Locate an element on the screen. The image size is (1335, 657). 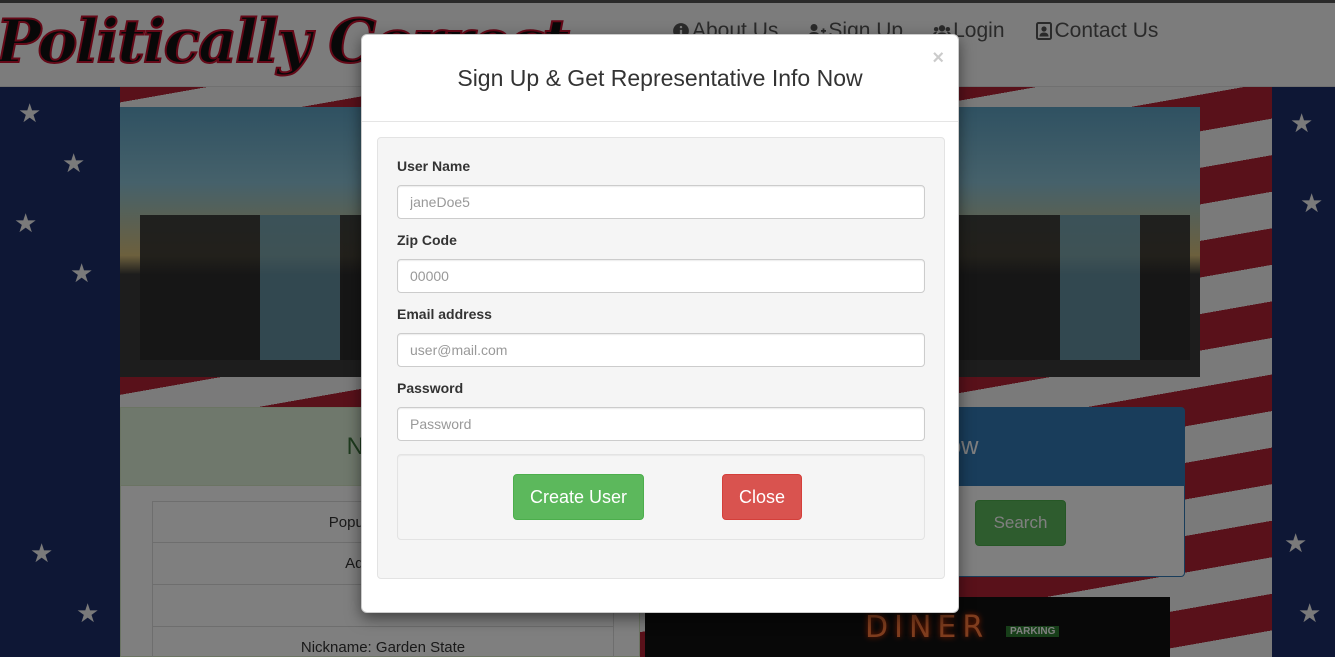
password-group: Password is located at coordinates (661, 410).